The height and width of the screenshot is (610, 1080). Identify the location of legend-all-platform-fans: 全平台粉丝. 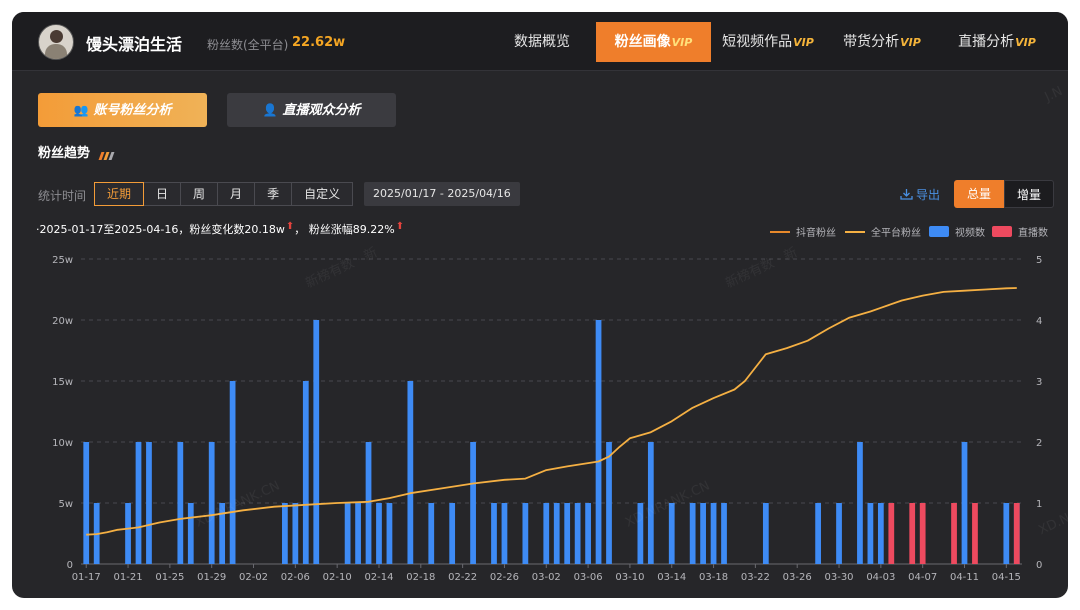
(883, 231).